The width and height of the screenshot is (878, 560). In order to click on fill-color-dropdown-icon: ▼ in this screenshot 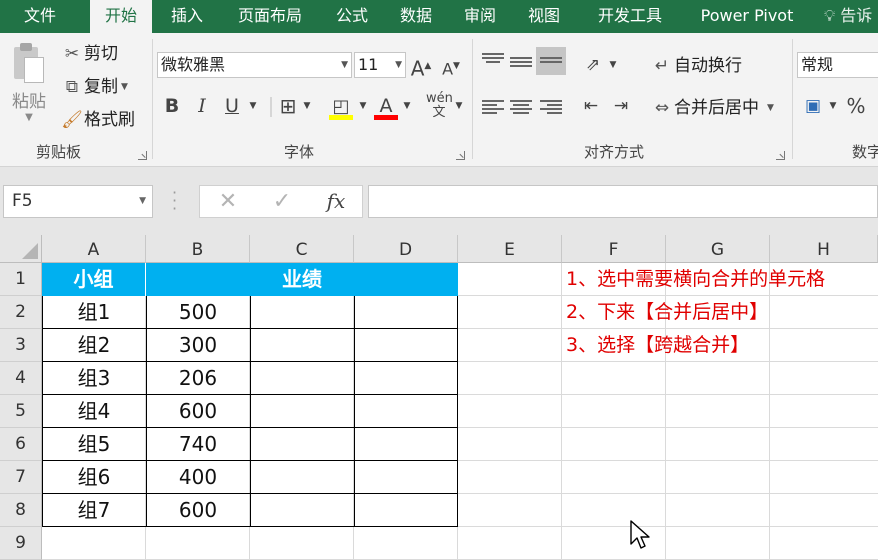, I will do `click(363, 106)`.